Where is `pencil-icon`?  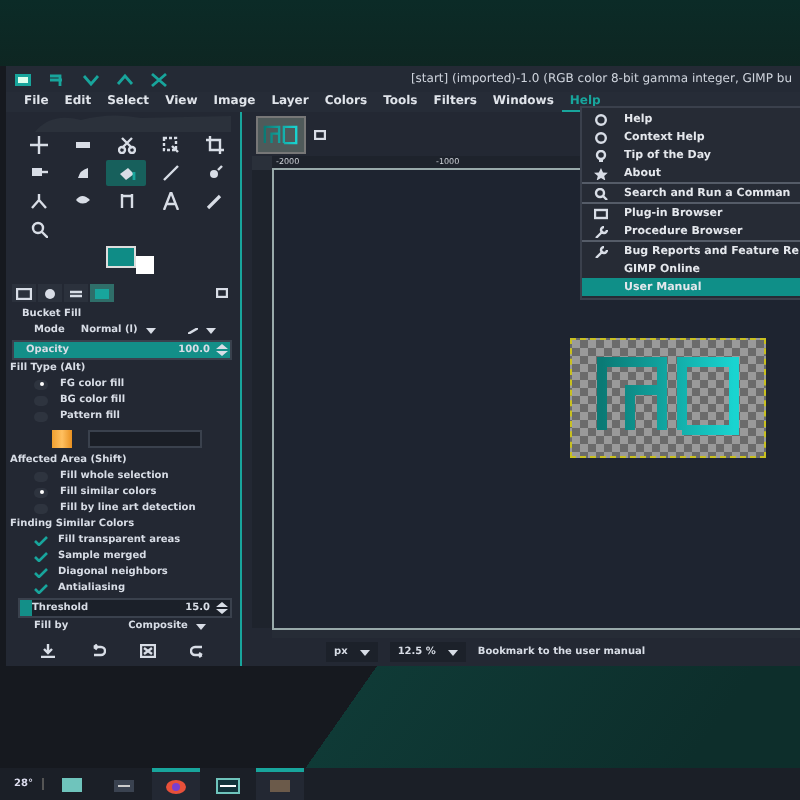
pencil-icon is located at coordinates (170, 173).